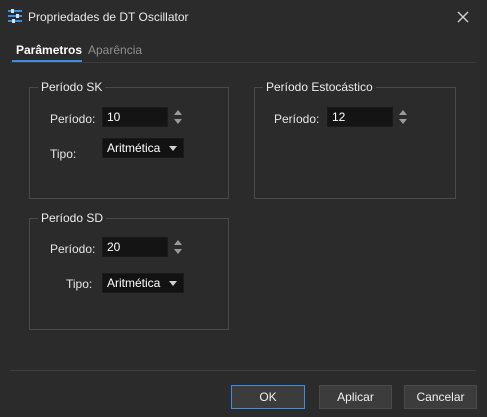 The image size is (487, 417). Describe the element at coordinates (73, 249) in the screenshot. I see `periodo-sd-label: Período:` at that location.